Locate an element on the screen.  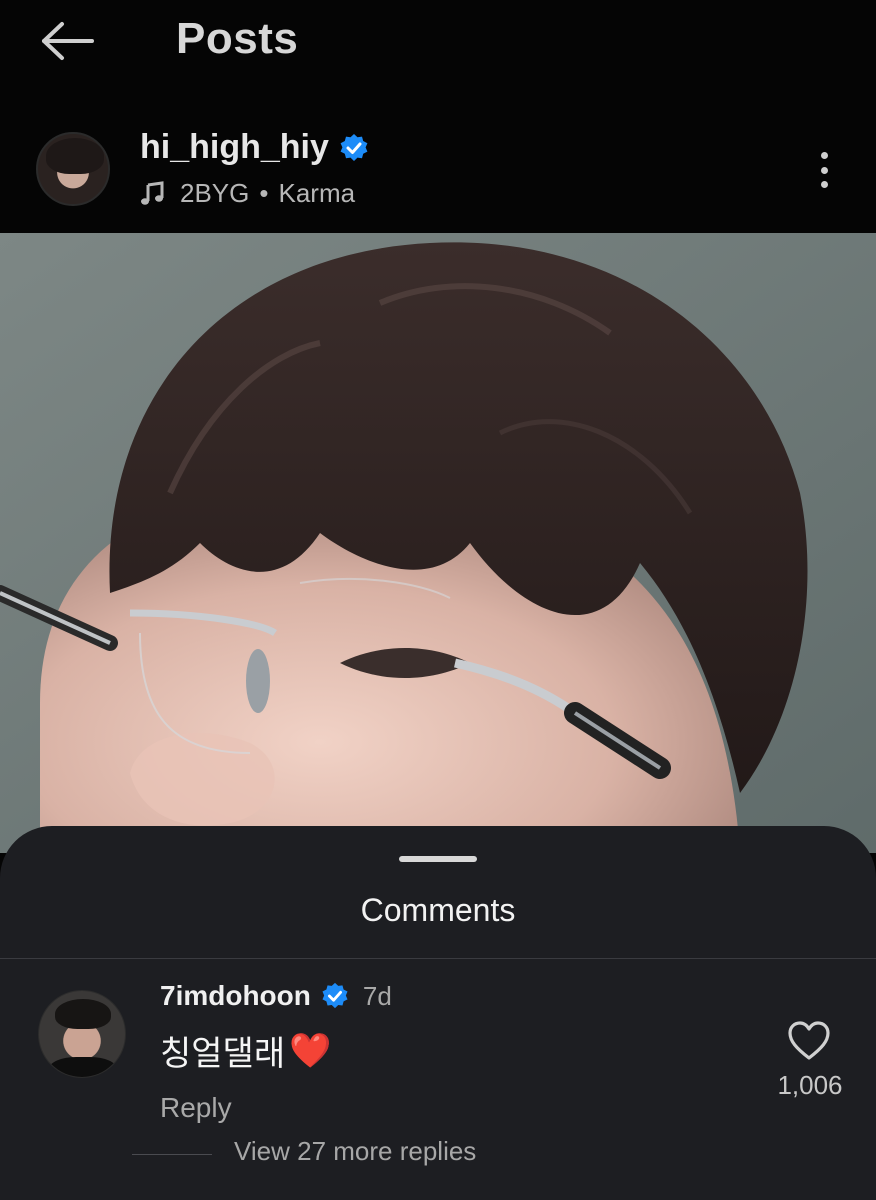
comment-text: 칭얼댈래 is located at coordinates (223, 1054).